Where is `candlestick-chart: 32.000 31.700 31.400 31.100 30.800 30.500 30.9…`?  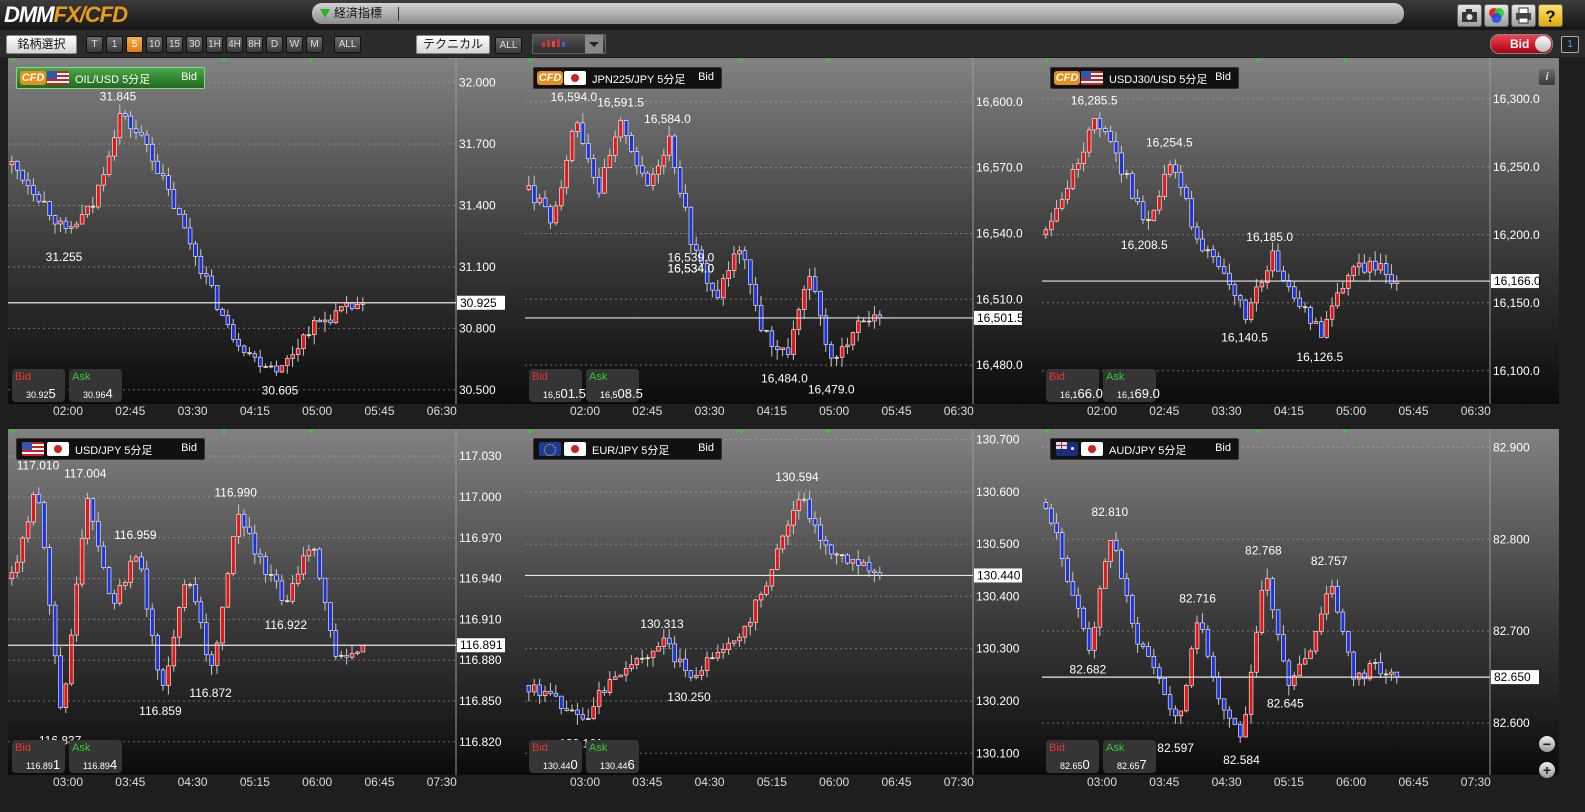 candlestick-chart: 32.000 31.700 31.400 31.100 30.800 30.500 30.9… is located at coordinates (266, 240).